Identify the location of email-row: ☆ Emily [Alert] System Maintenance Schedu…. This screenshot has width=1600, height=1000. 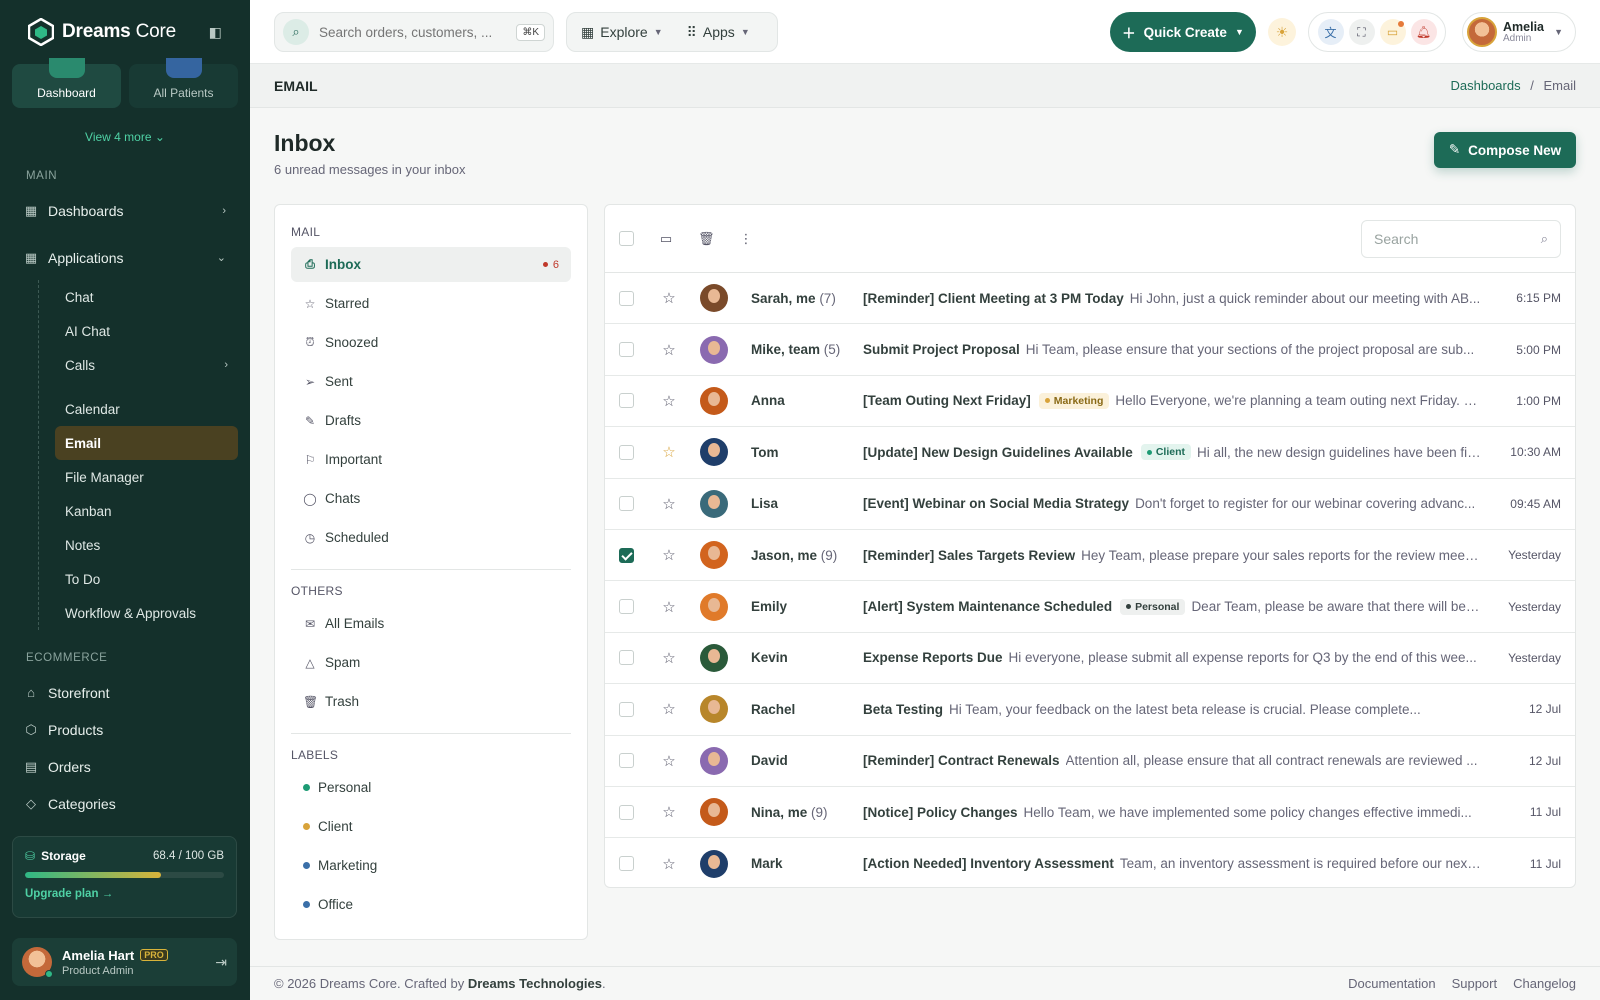
(1090, 607).